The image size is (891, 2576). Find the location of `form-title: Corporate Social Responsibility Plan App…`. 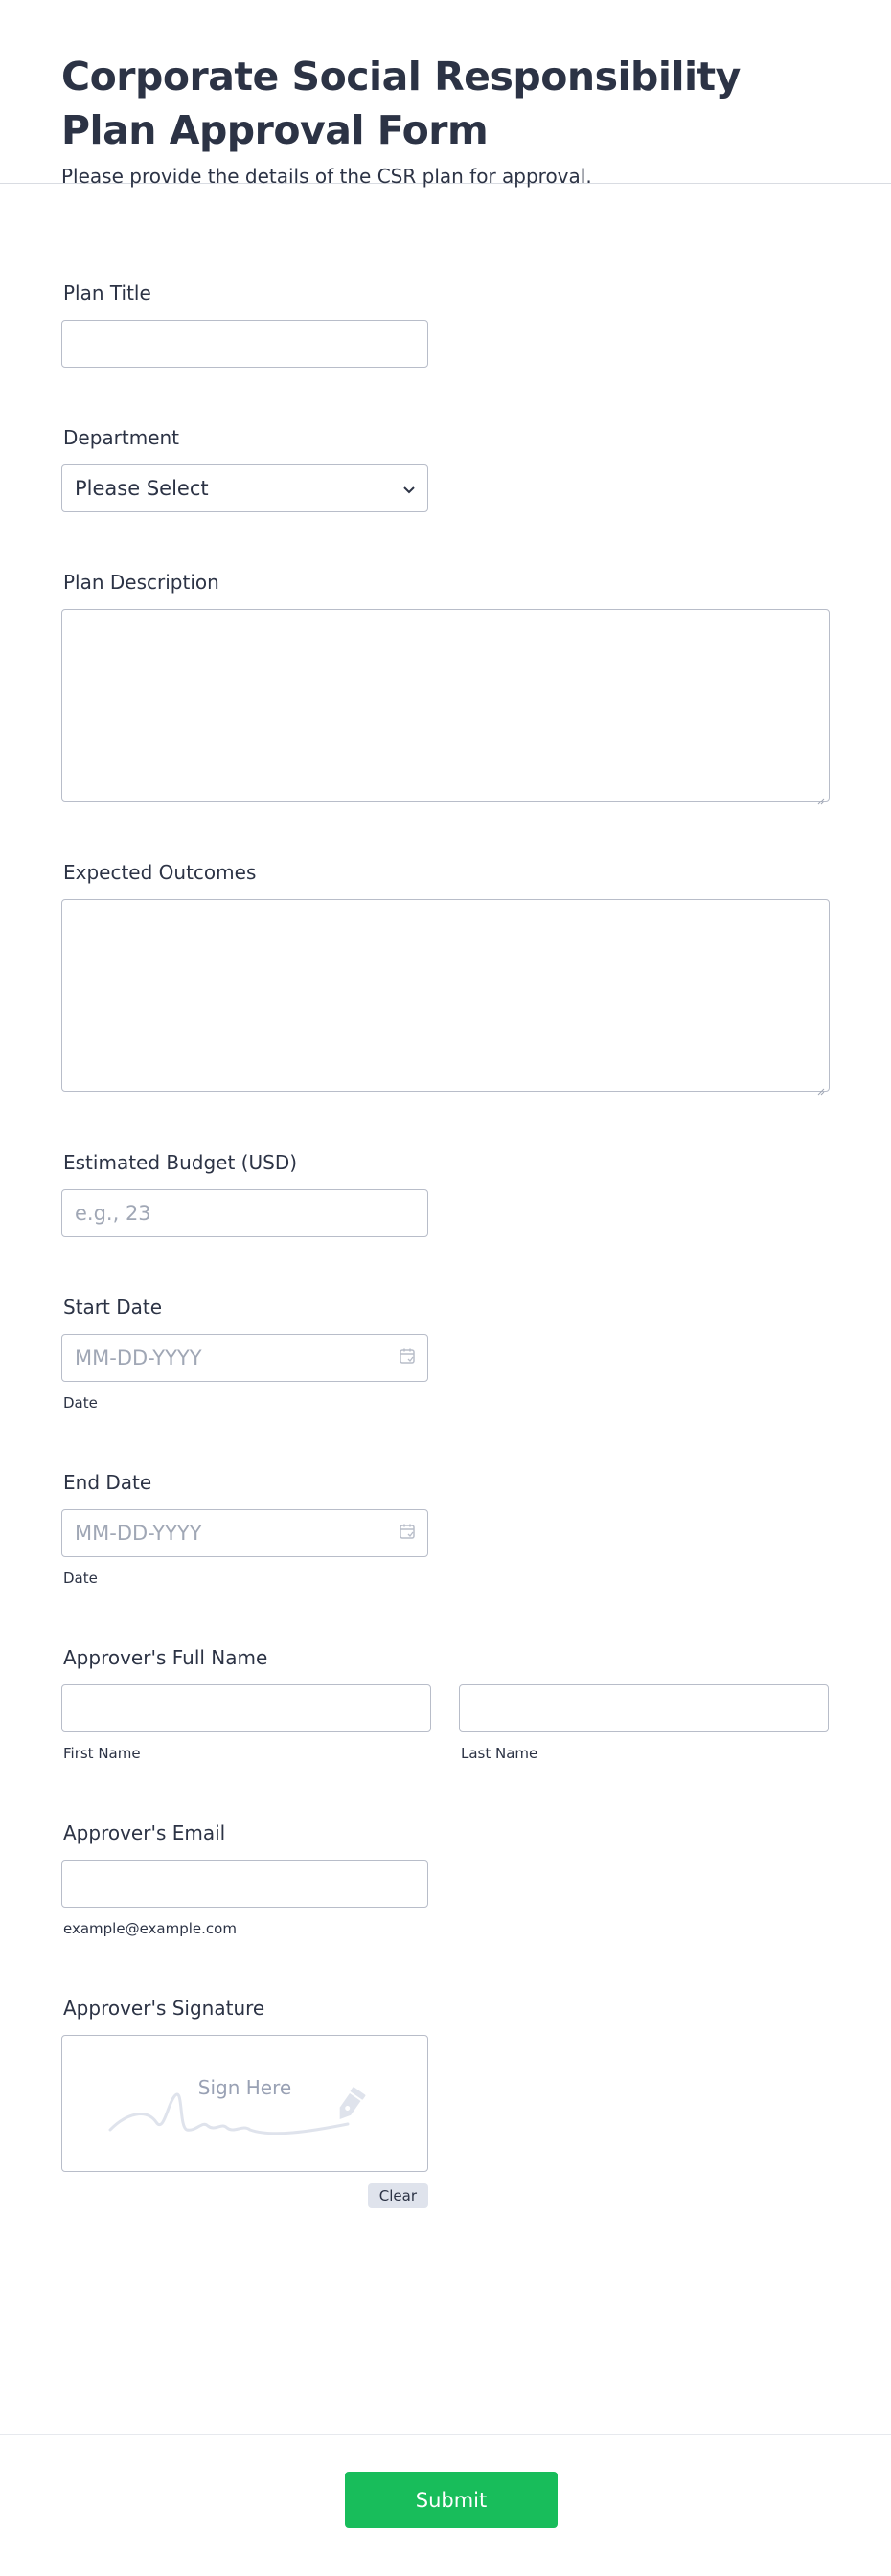

form-title: Corporate Social Responsibility Plan App… is located at coordinates (401, 103).